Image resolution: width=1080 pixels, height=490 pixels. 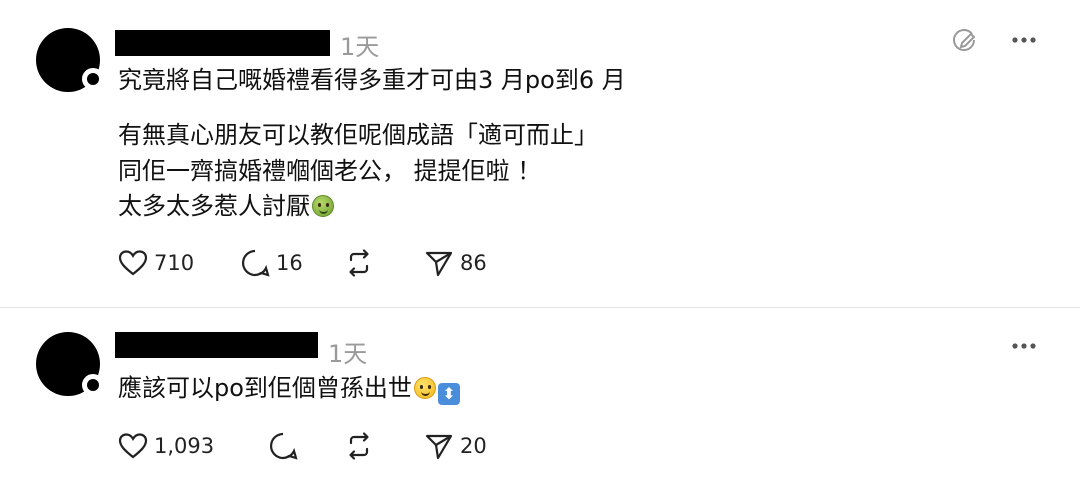 I want to click on post-text-line-3: 有無真心朋友可以教佢呢個成語「適可而止」, so click(x=358, y=135).